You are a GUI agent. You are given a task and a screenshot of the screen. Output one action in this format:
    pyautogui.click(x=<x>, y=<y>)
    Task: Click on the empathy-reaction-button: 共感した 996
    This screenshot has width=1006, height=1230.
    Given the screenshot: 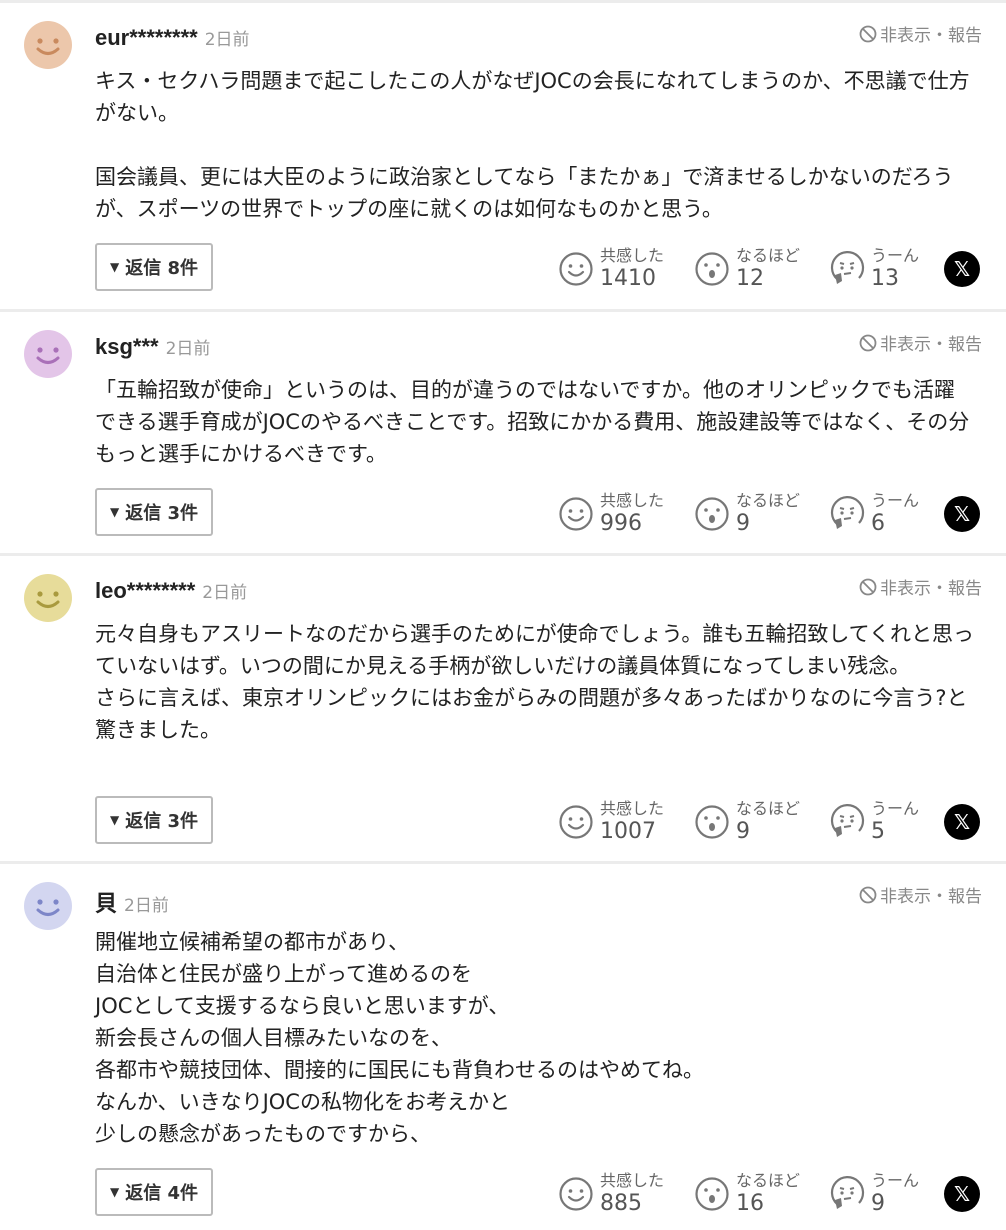 What is the action you would take?
    pyautogui.click(x=626, y=514)
    